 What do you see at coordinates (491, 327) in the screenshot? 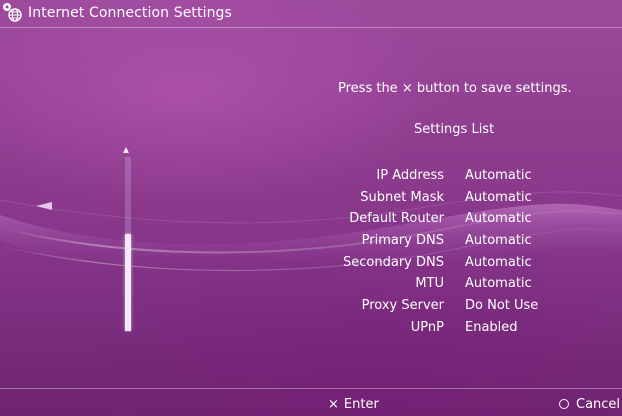
I see `setting-value: Enabled` at bounding box center [491, 327].